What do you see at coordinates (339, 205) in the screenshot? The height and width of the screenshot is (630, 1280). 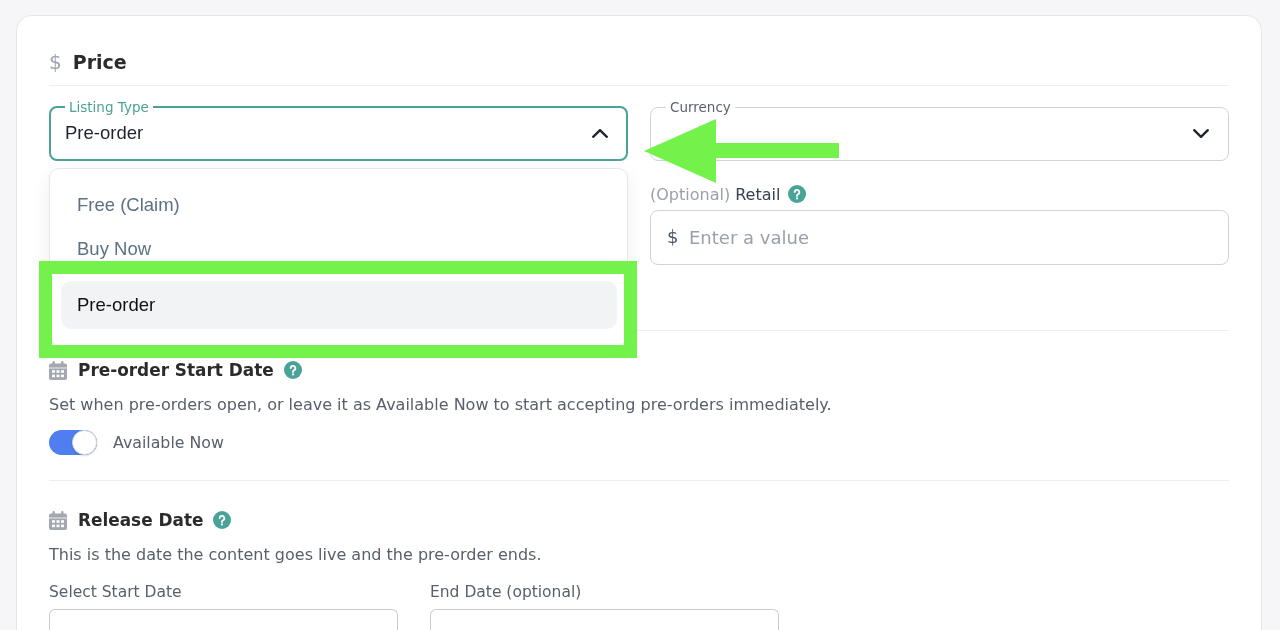 I see `dropdown-option: Free (Claim)` at bounding box center [339, 205].